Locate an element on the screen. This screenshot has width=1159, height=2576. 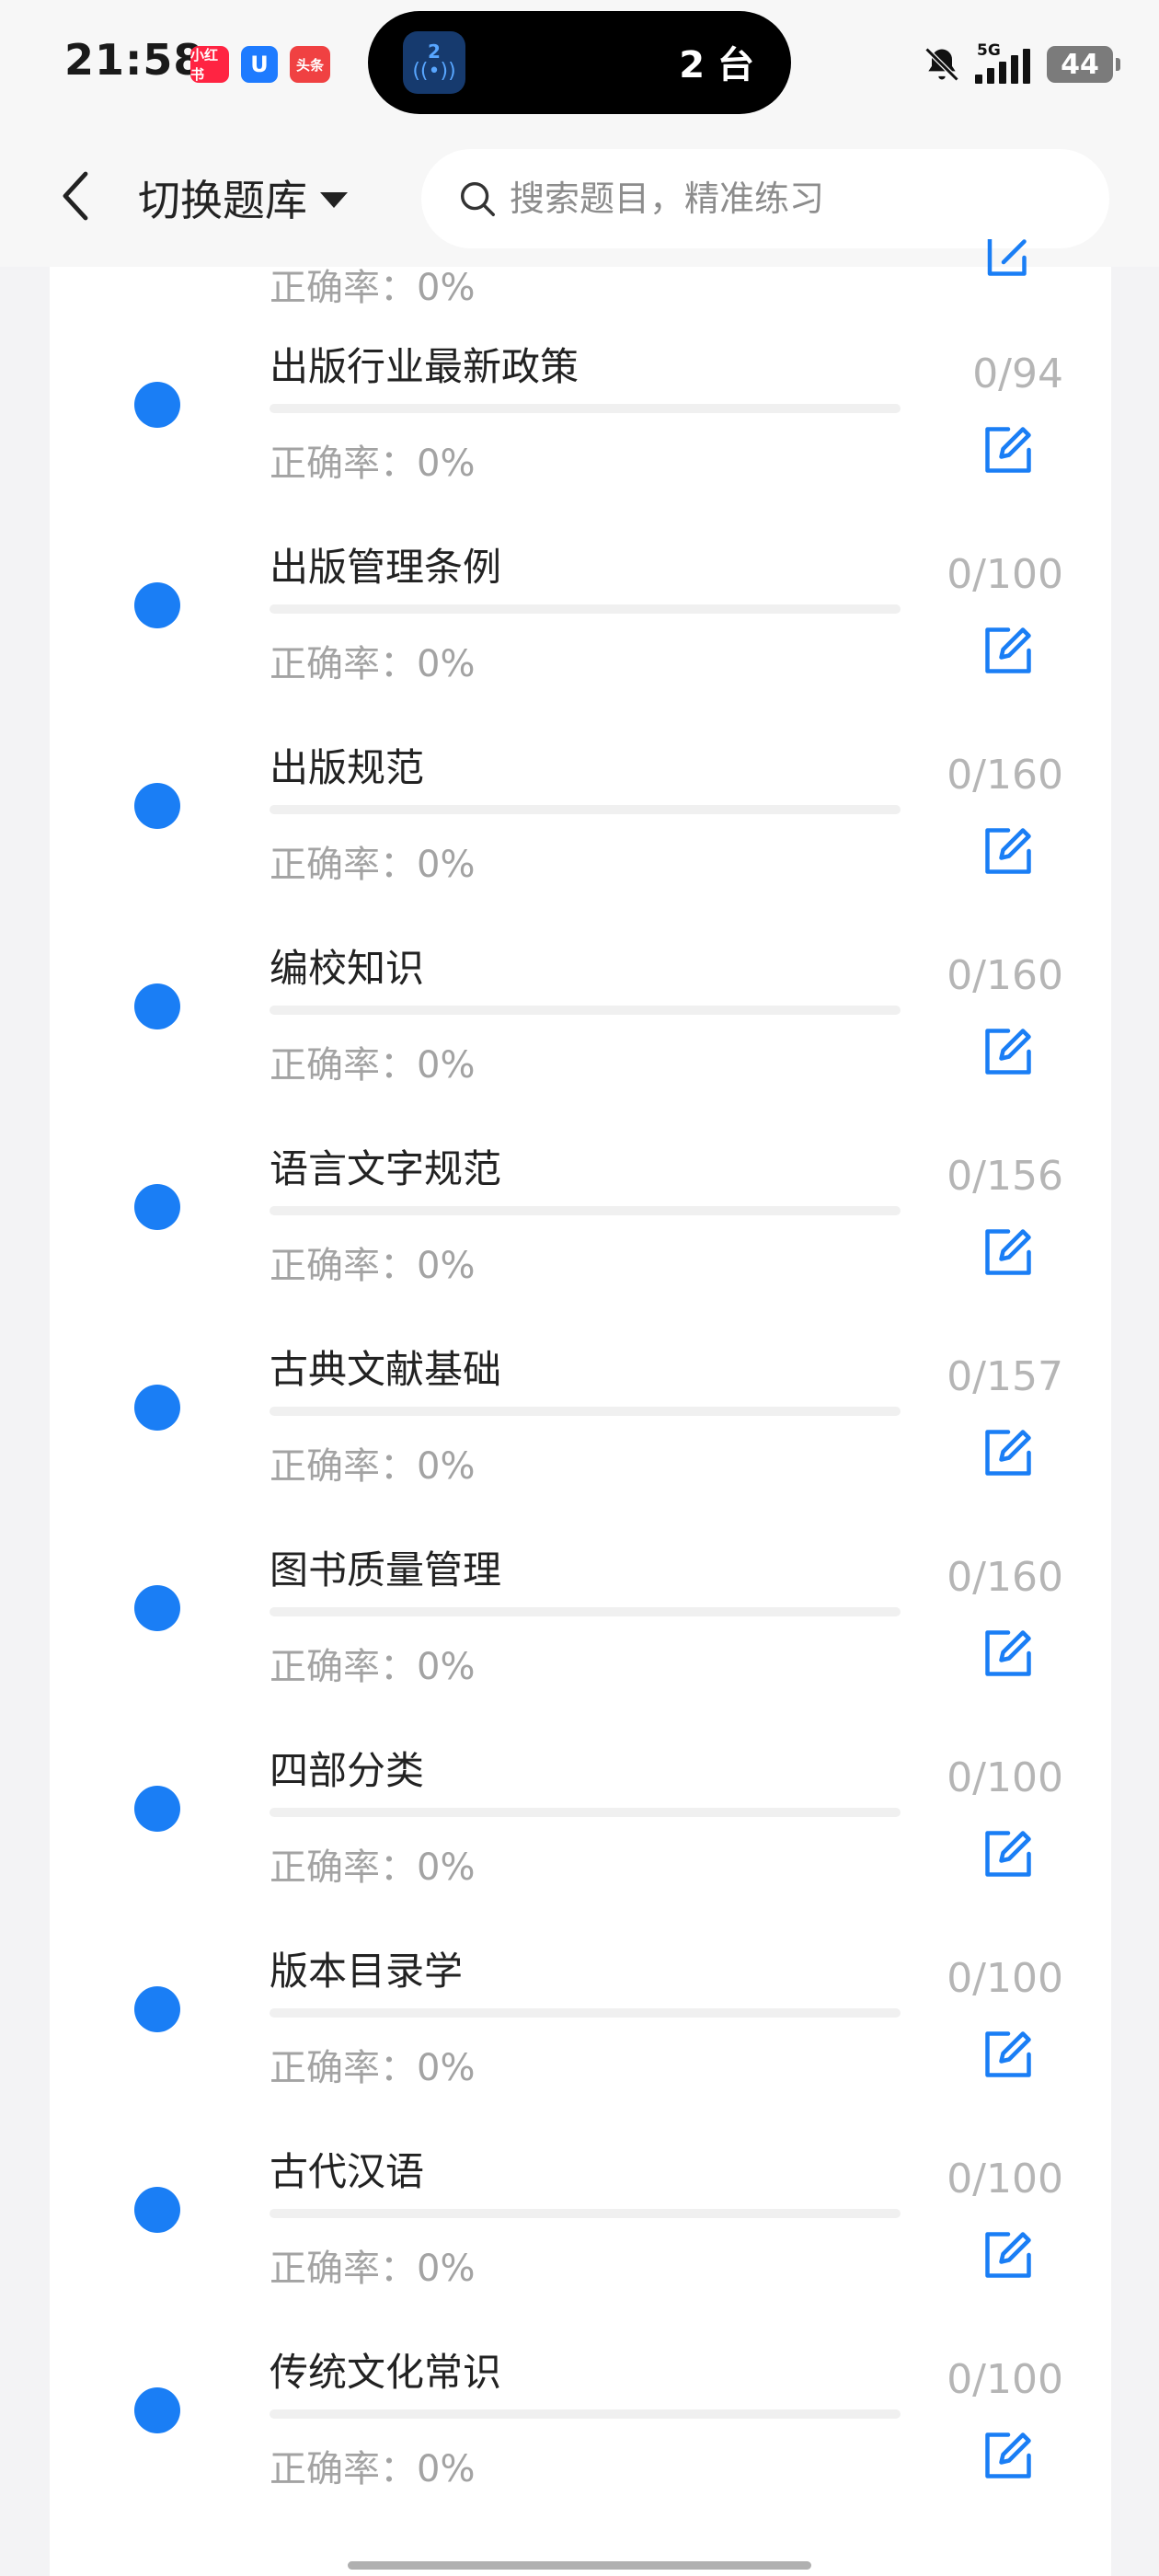
battery-icon: 44 is located at coordinates (1083, 64).